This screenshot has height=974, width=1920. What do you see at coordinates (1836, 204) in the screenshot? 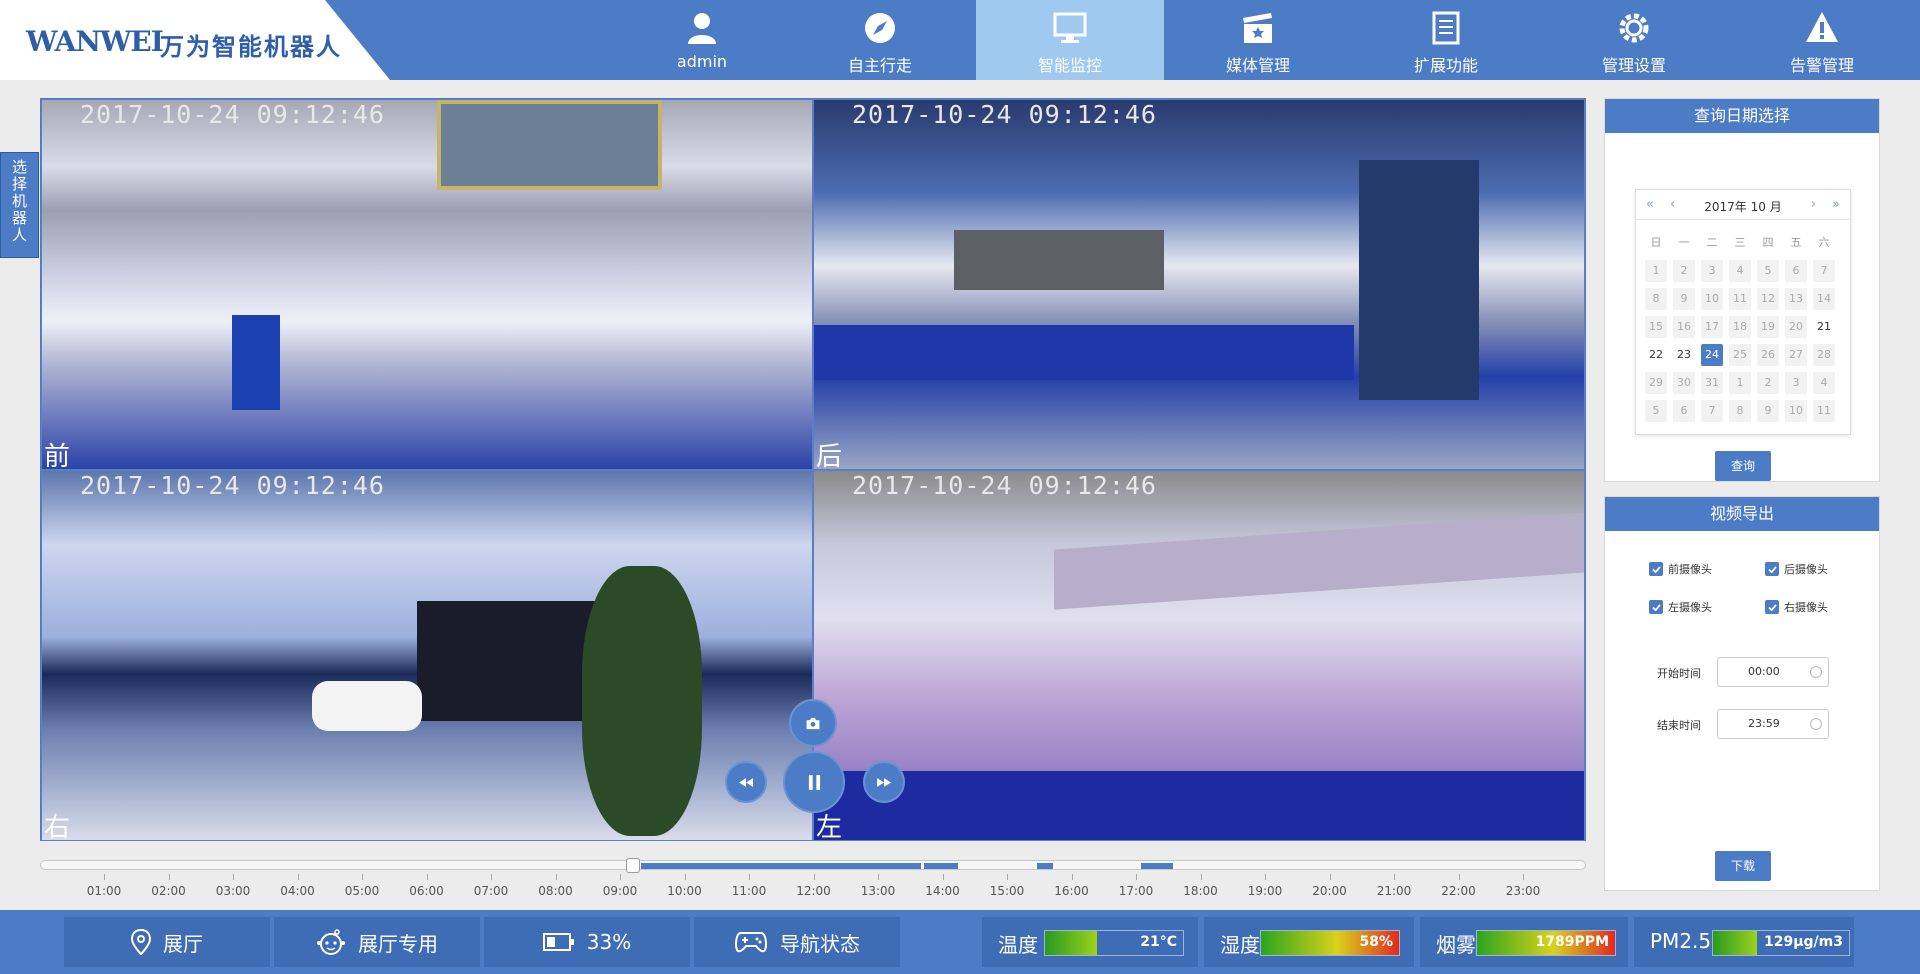
I see `next-year-icon: »` at bounding box center [1836, 204].